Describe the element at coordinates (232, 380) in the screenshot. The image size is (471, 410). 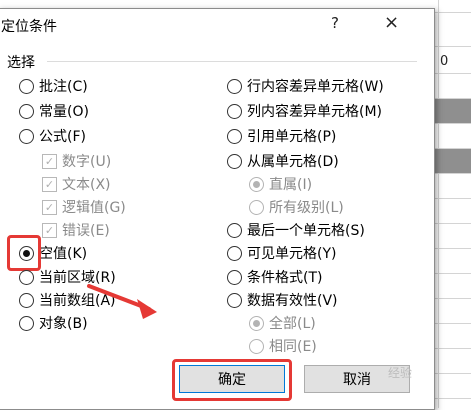
I see `highlight-frame` at that location.